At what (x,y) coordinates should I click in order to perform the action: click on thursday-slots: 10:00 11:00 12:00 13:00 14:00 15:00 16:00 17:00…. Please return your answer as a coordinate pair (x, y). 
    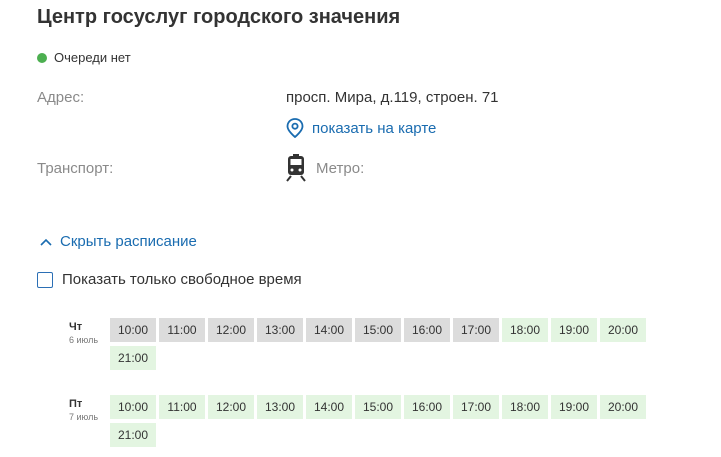
    Looking at the image, I should click on (380, 346).